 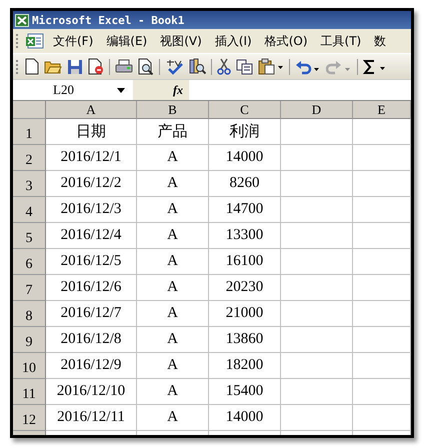 I want to click on column-header: C, so click(x=245, y=110).